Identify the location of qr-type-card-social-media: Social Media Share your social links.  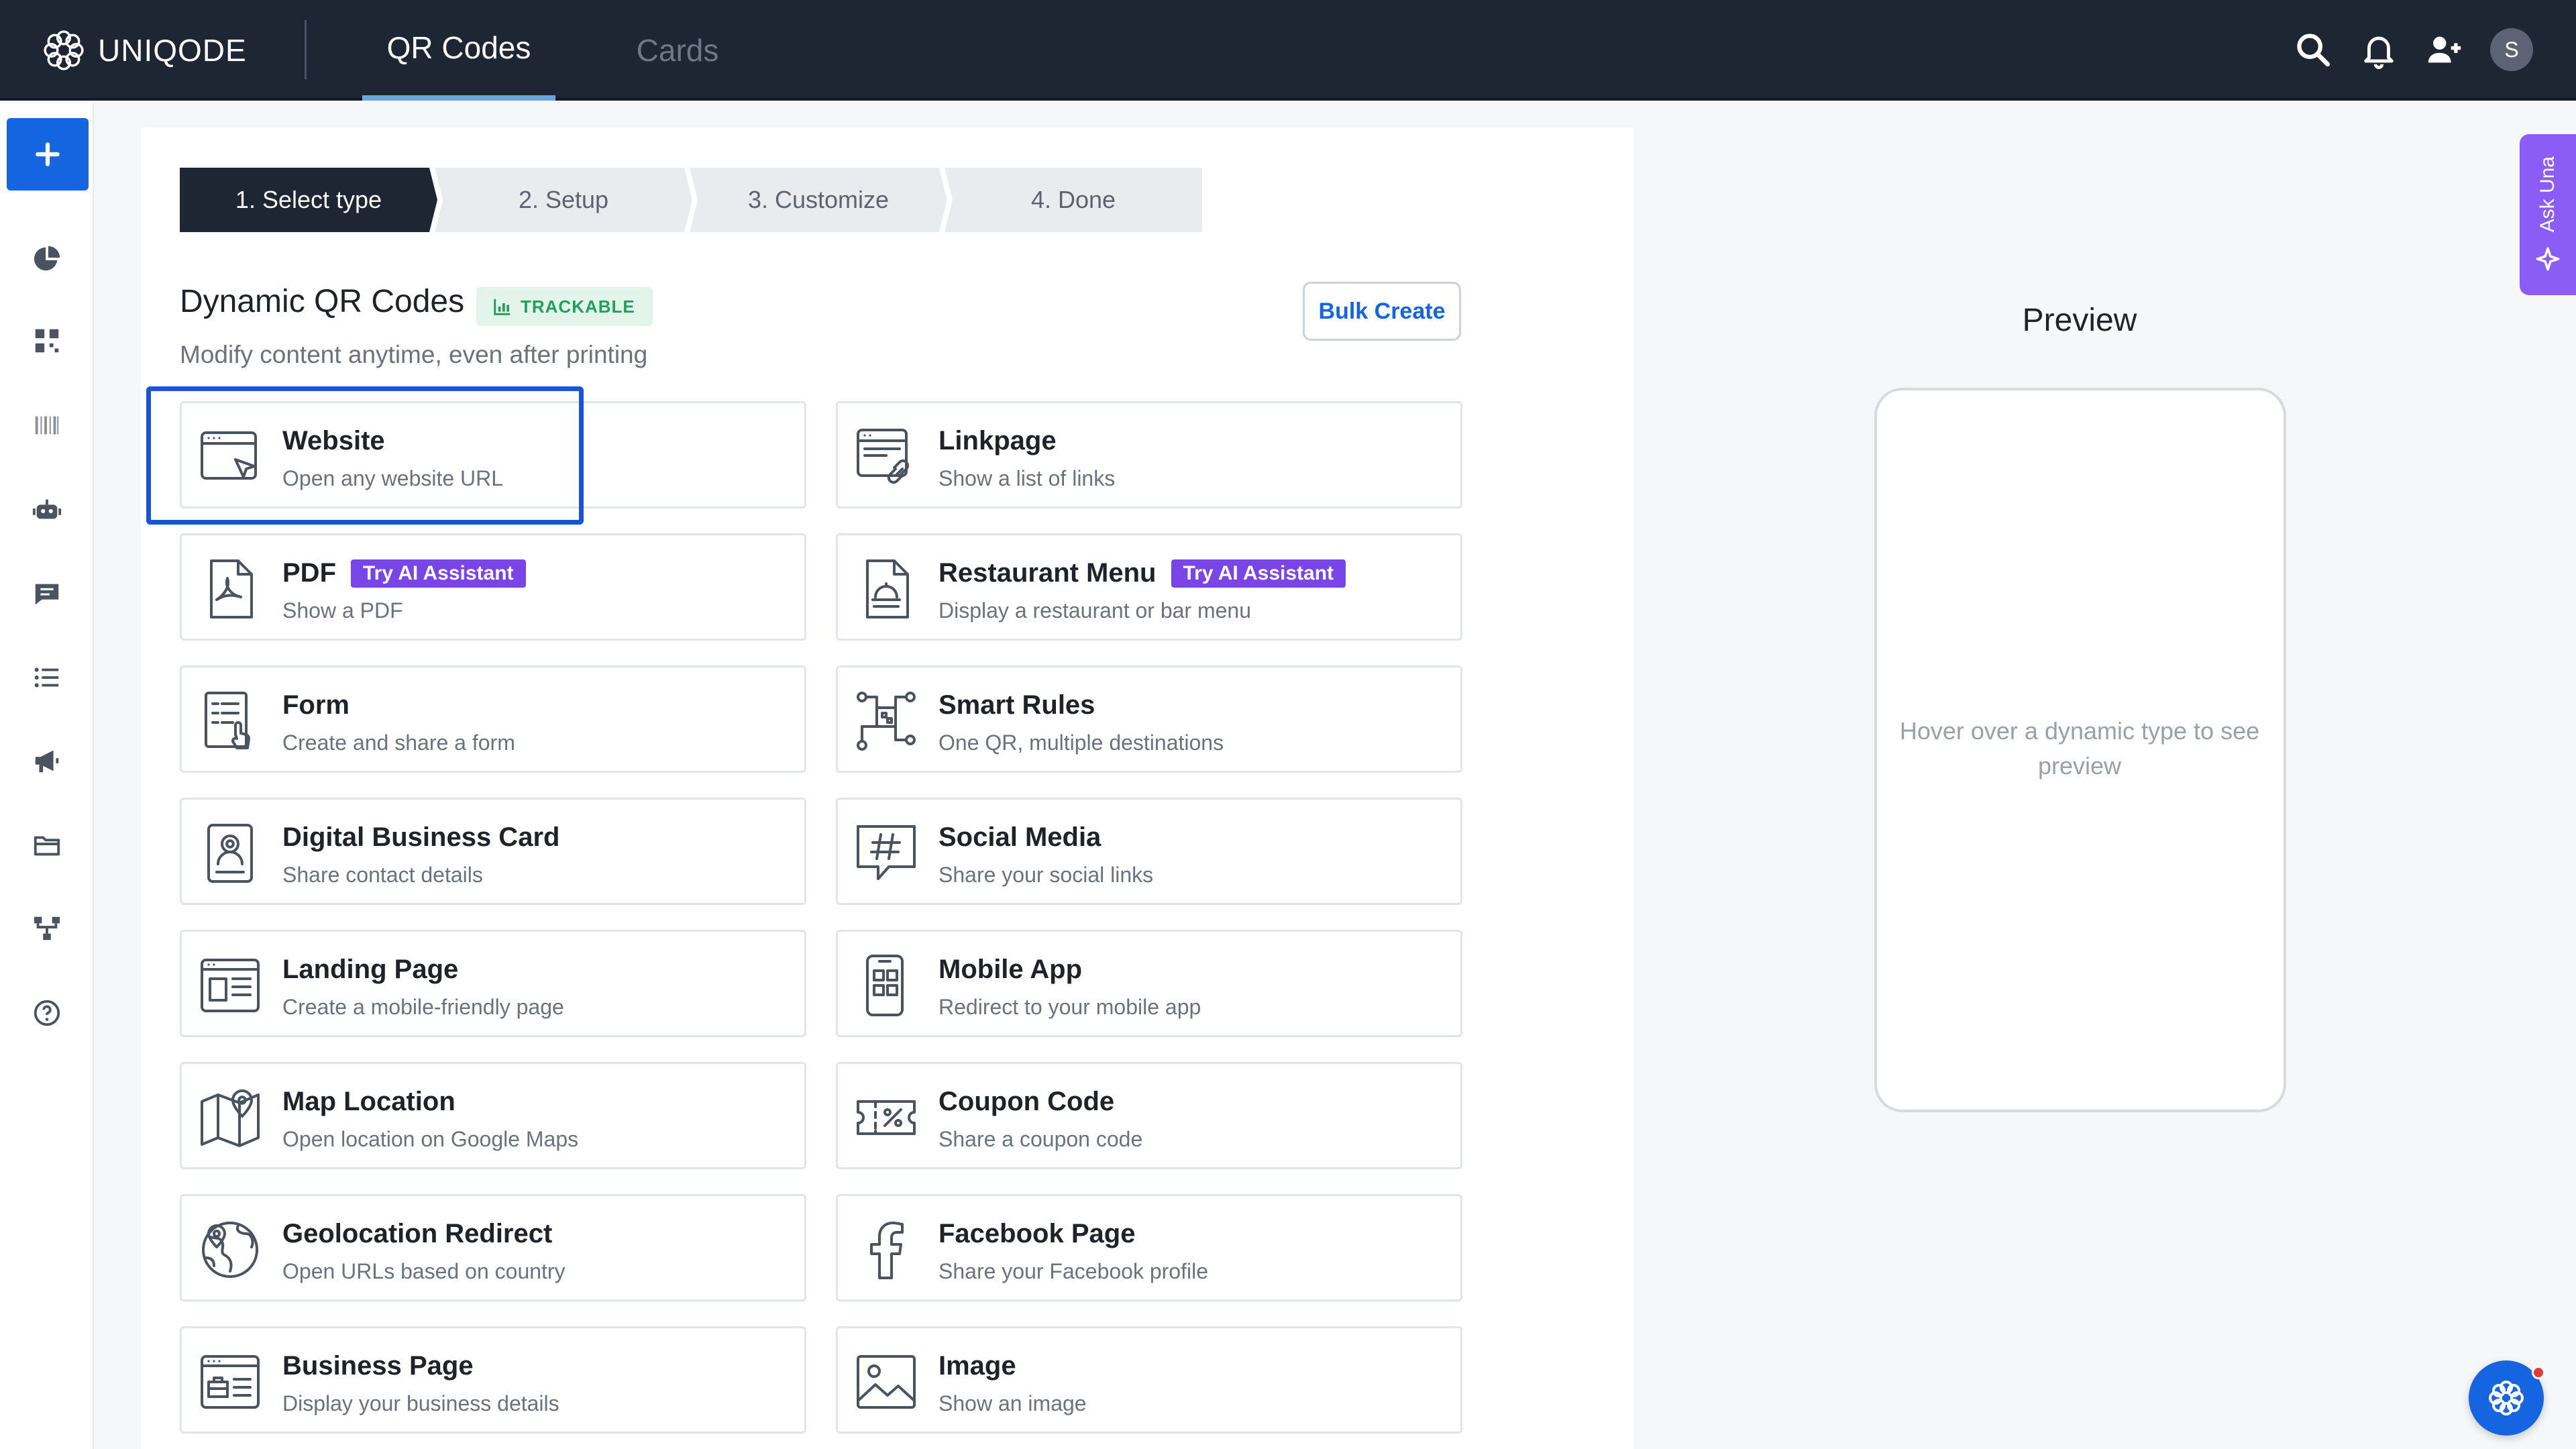
(1149, 851).